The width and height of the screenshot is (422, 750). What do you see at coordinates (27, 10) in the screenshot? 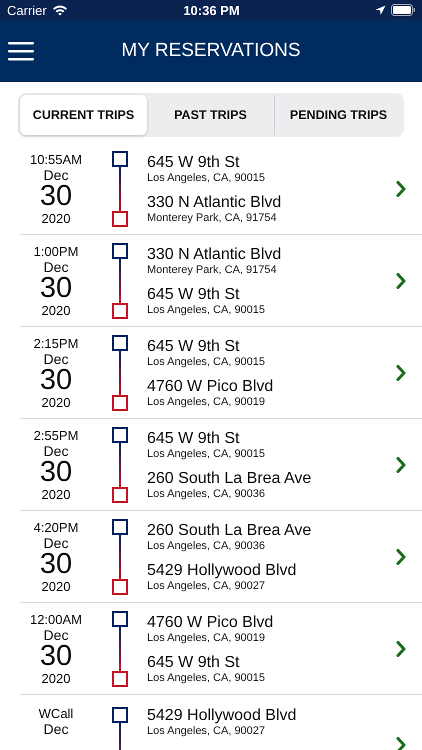
I see `carrier-label: Carrier` at bounding box center [27, 10].